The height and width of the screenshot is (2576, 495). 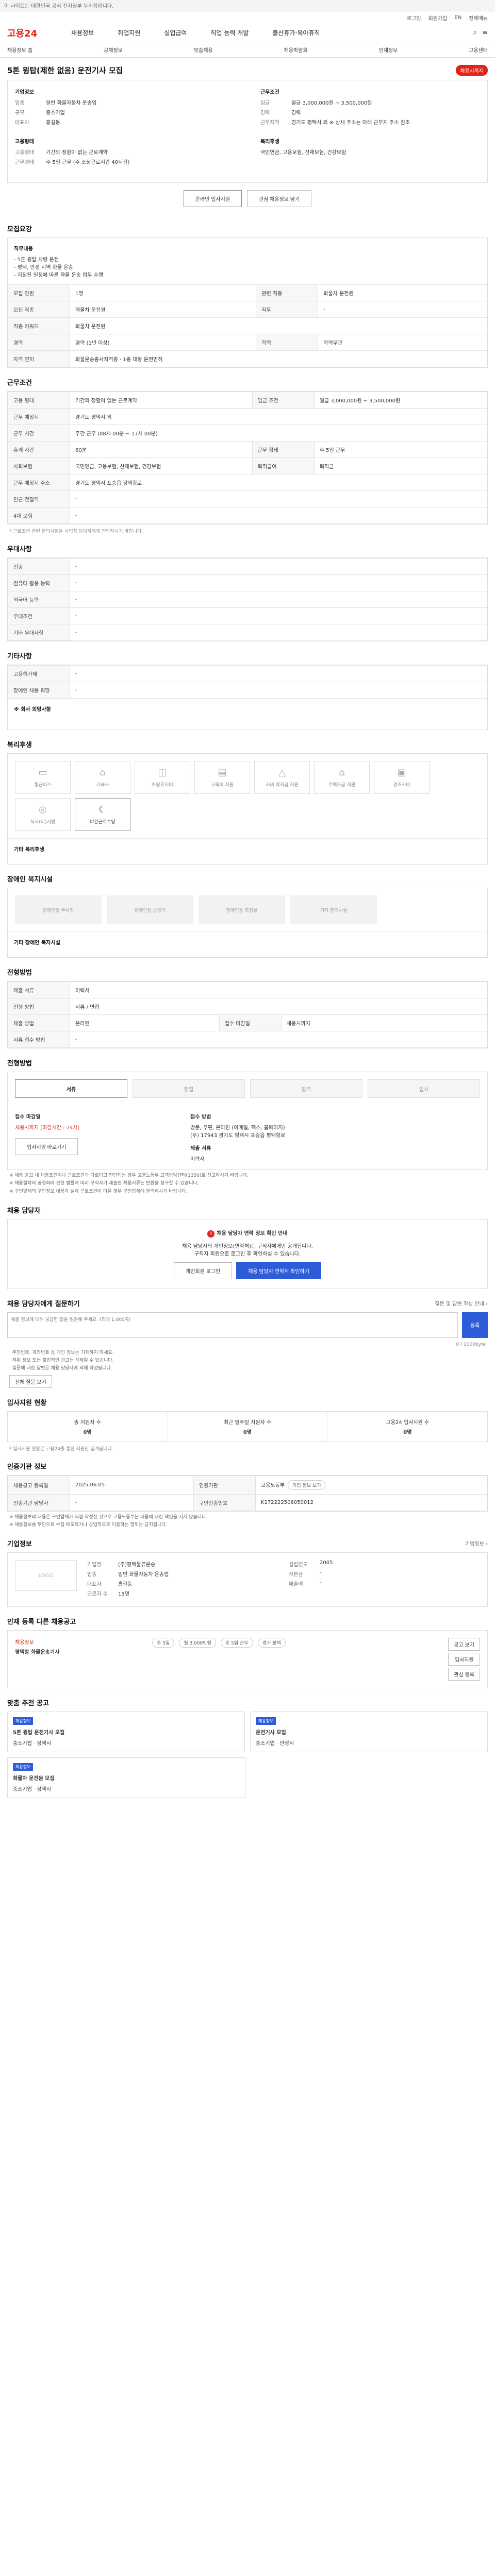 What do you see at coordinates (175, 32) in the screenshot?
I see `nav-unemployment-benefit: 실업급여` at bounding box center [175, 32].